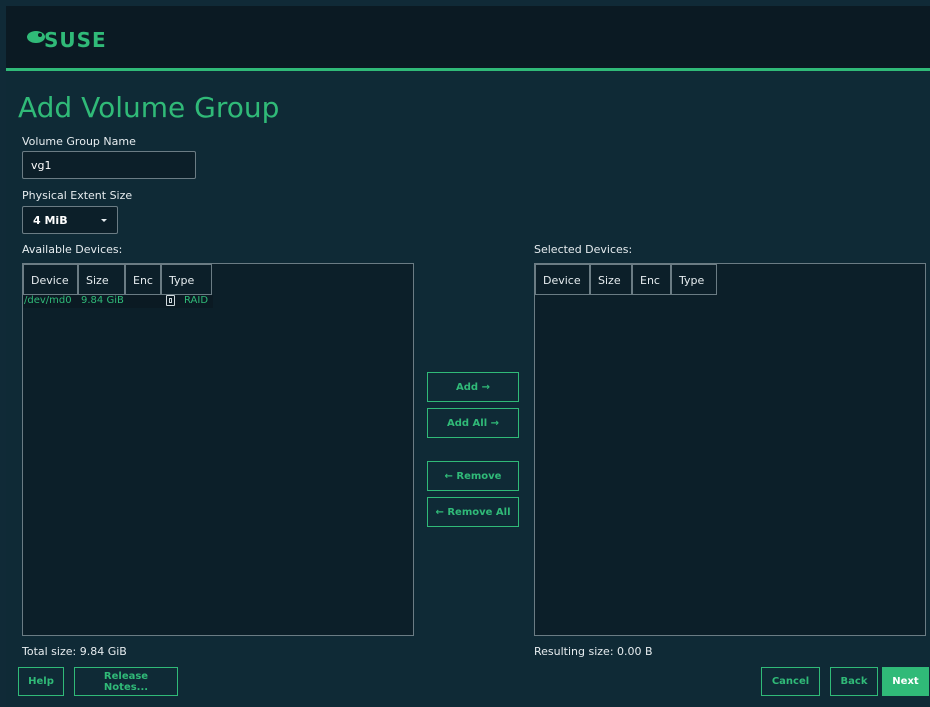 Image resolution: width=930 pixels, height=707 pixels. What do you see at coordinates (41, 165) in the screenshot?
I see `vg-name-value: vg1` at bounding box center [41, 165].